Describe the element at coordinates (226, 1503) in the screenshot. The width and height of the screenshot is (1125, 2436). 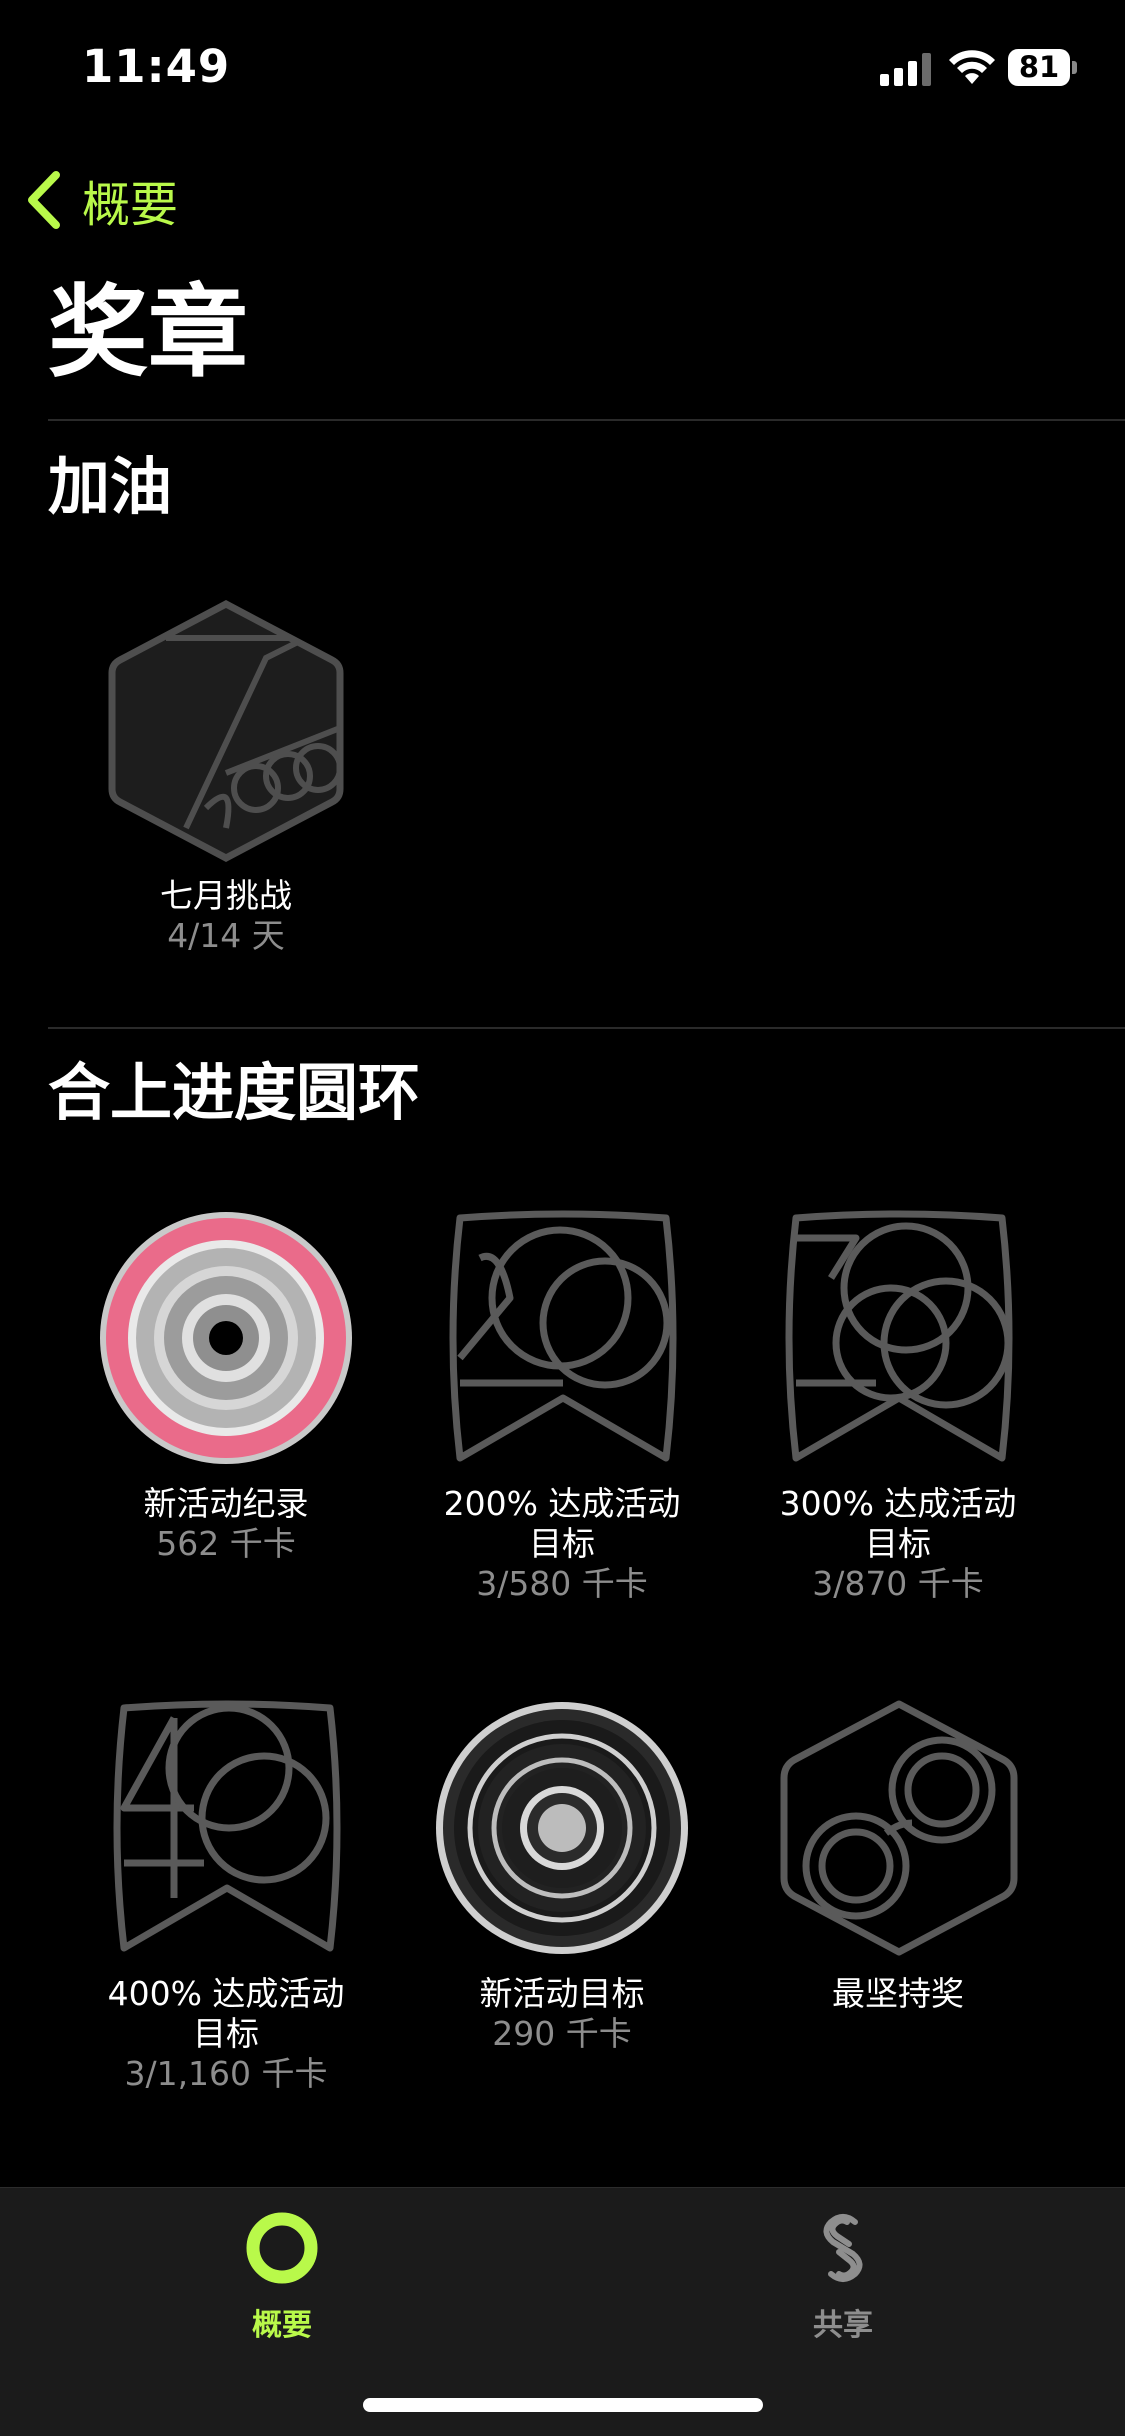
I see `award-name: 新活动纪录` at that location.